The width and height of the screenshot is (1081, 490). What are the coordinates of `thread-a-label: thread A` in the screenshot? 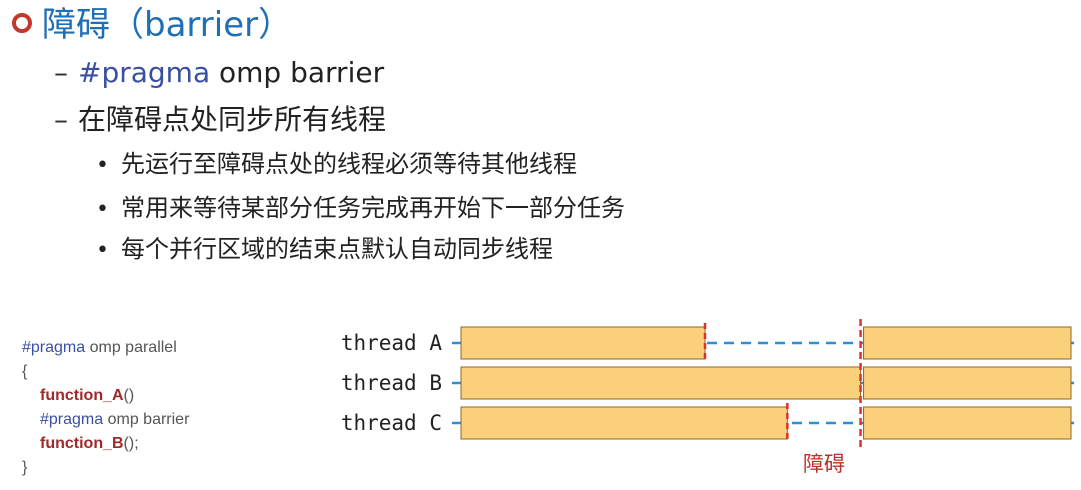 It's located at (392, 343).